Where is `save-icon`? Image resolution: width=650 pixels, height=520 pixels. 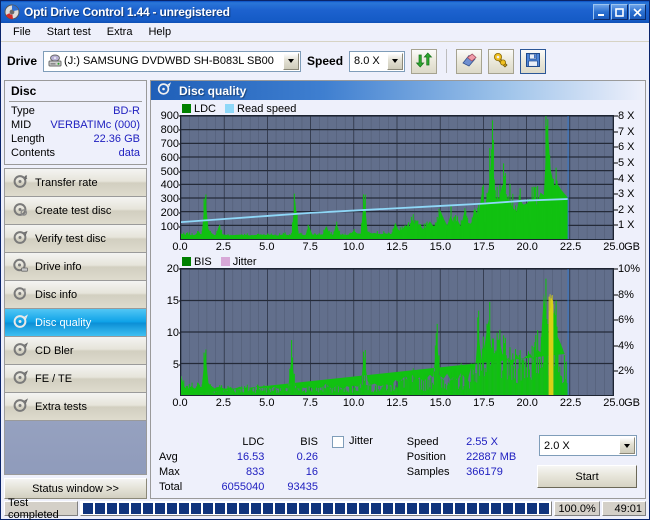
save-icon is located at coordinates (533, 61).